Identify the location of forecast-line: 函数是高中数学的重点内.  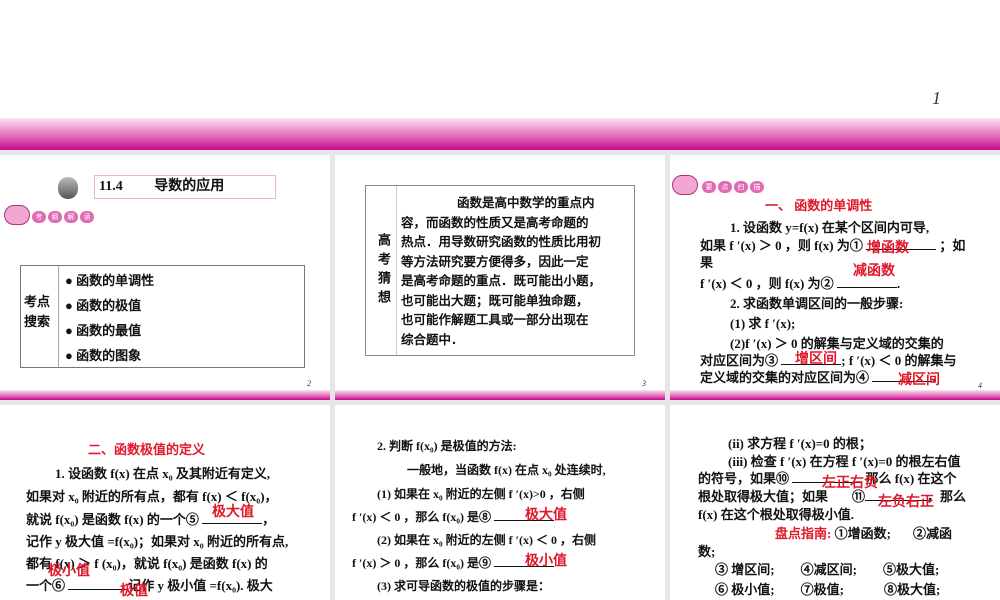
(526, 203).